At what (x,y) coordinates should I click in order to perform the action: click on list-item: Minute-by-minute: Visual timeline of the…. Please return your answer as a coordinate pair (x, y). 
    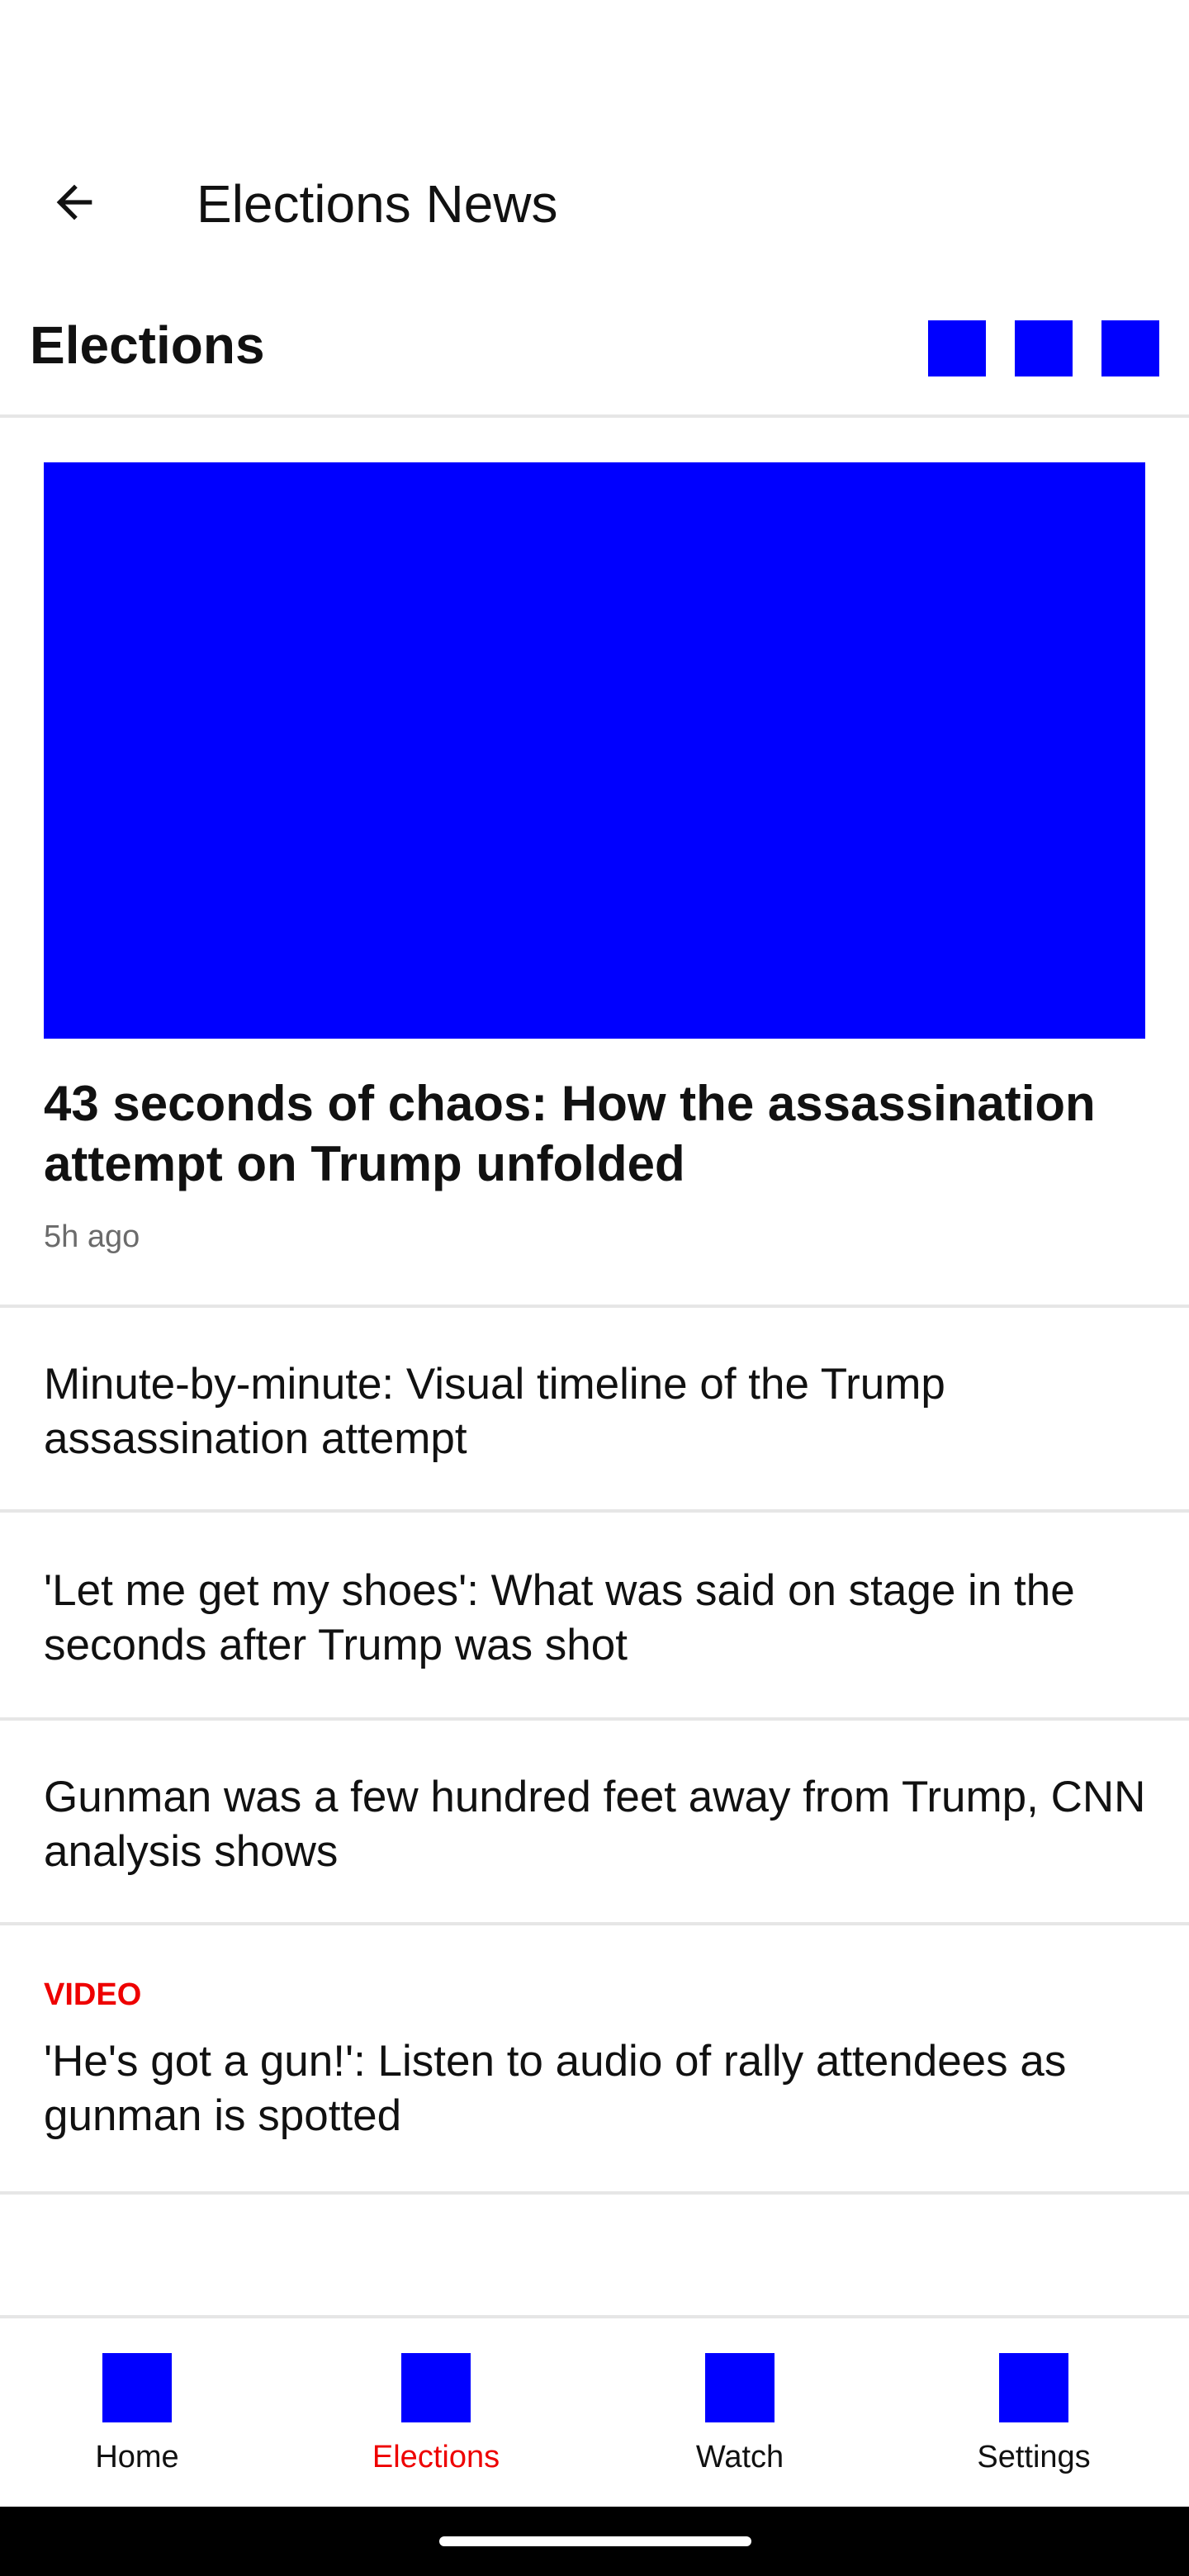
    Looking at the image, I should click on (594, 1410).